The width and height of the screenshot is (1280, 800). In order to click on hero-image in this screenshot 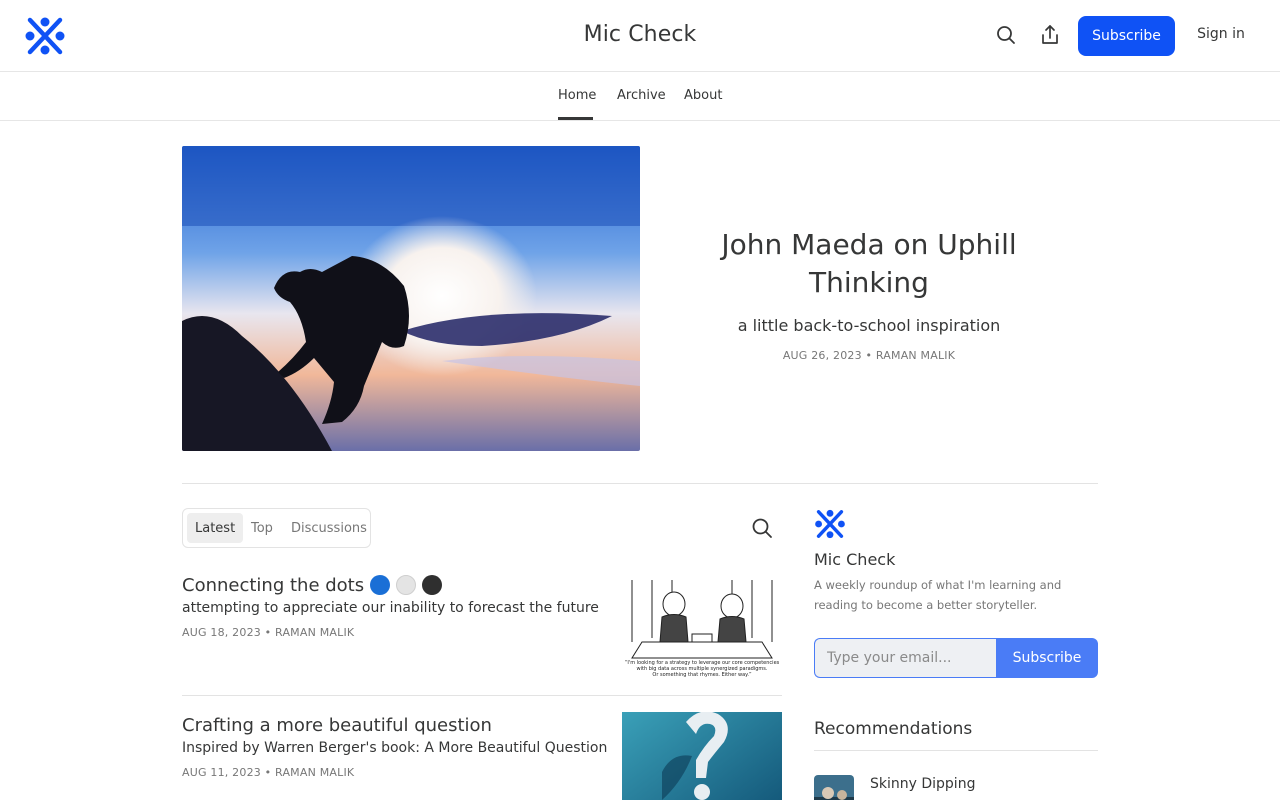, I will do `click(411, 298)`.